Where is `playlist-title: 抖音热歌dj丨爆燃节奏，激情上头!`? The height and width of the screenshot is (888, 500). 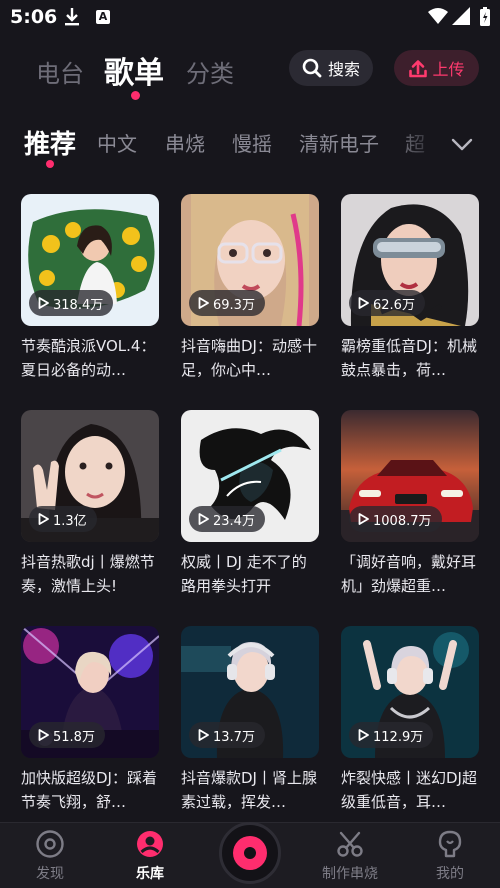 playlist-title: 抖音热歌dj丨爆燃节奏，激情上头! is located at coordinates (88, 574).